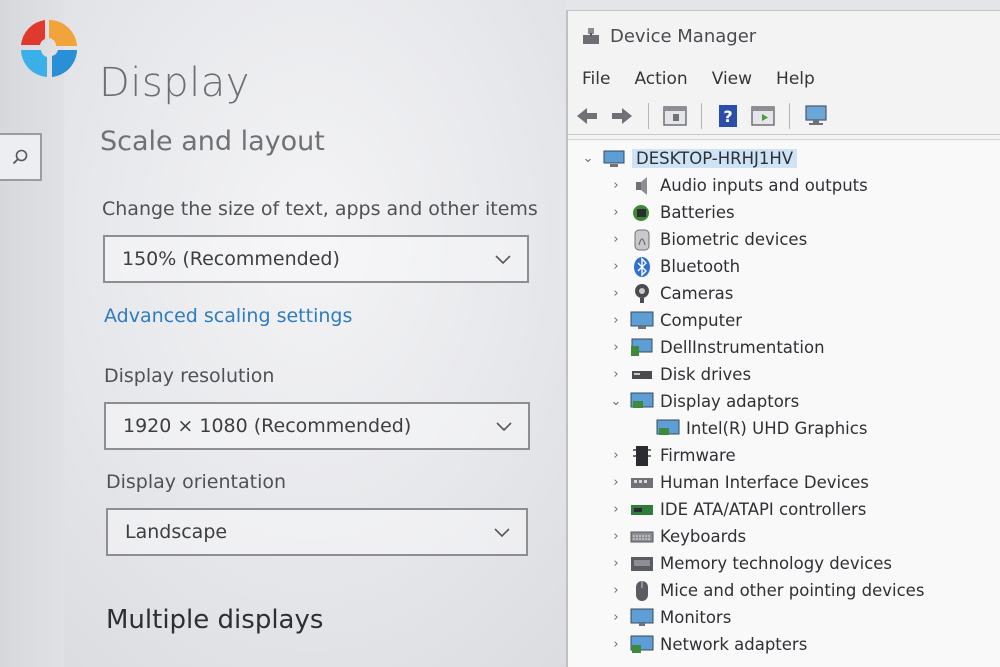  Describe the element at coordinates (596, 79) in the screenshot. I see `menu-file: File` at that location.